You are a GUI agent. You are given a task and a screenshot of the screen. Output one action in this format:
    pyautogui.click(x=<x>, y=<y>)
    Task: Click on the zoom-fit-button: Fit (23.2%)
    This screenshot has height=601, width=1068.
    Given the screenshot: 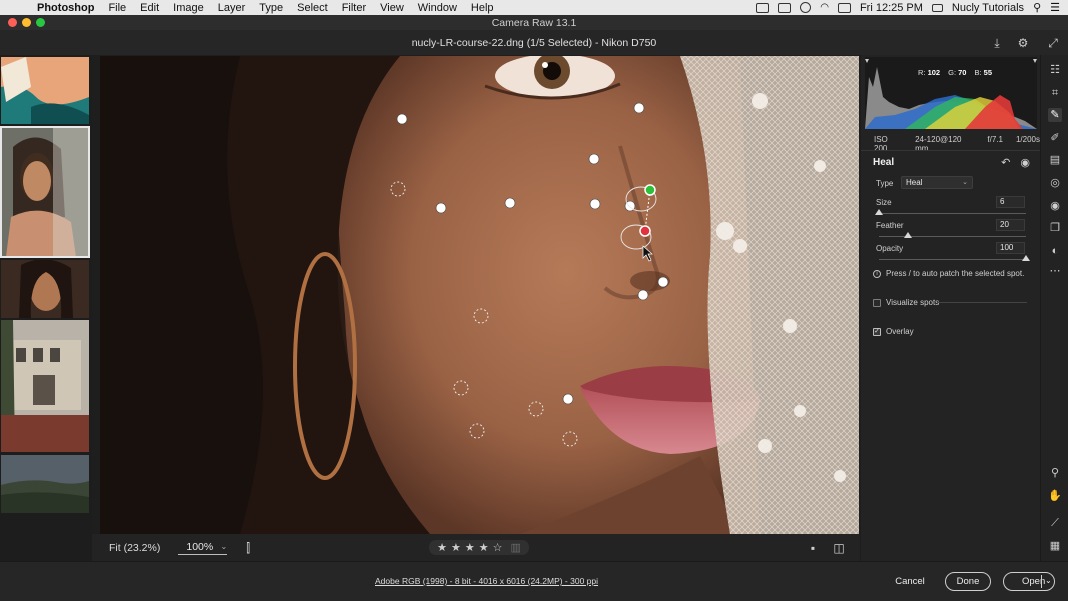 What is the action you would take?
    pyautogui.click(x=134, y=548)
    